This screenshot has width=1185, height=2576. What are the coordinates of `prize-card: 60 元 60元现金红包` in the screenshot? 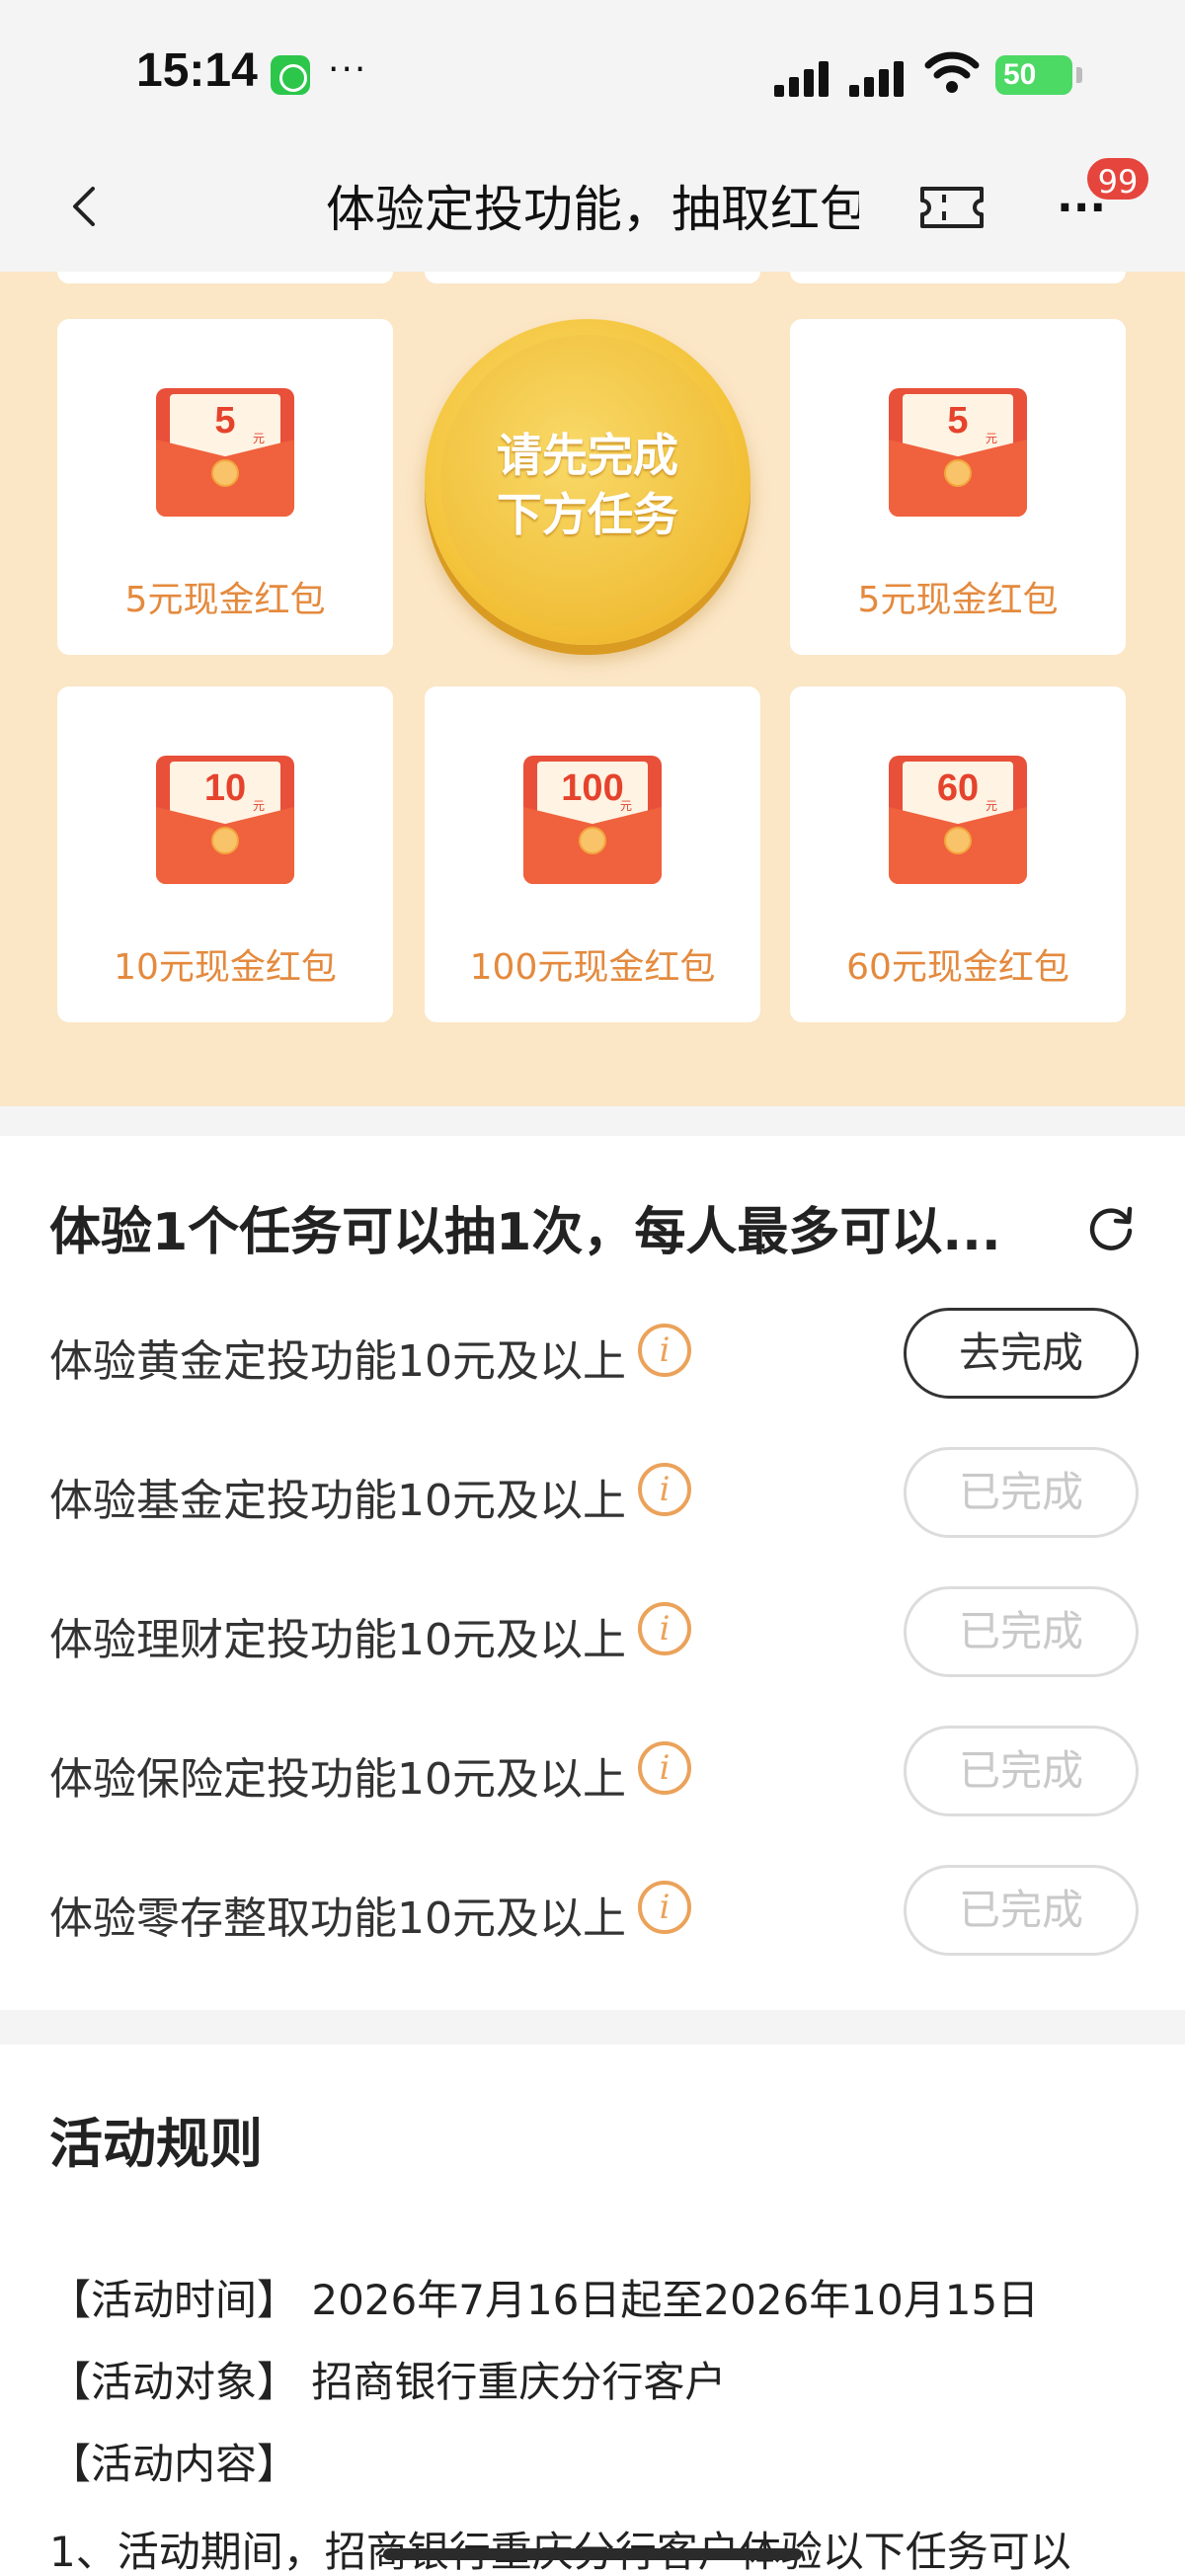 It's located at (958, 854).